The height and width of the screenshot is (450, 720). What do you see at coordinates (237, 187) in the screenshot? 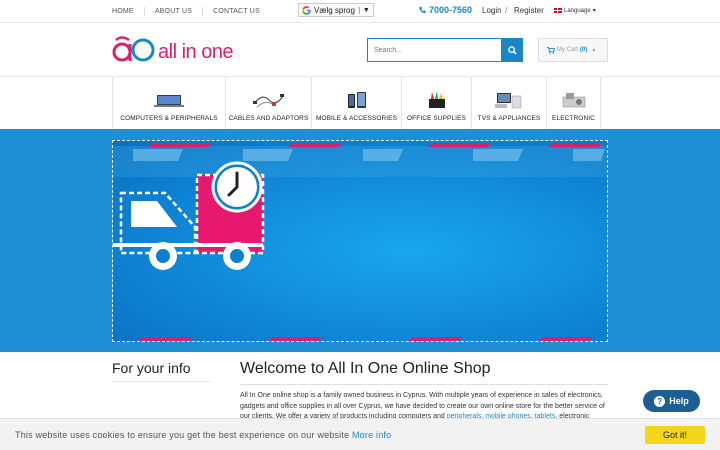
I see `clock-icon` at bounding box center [237, 187].